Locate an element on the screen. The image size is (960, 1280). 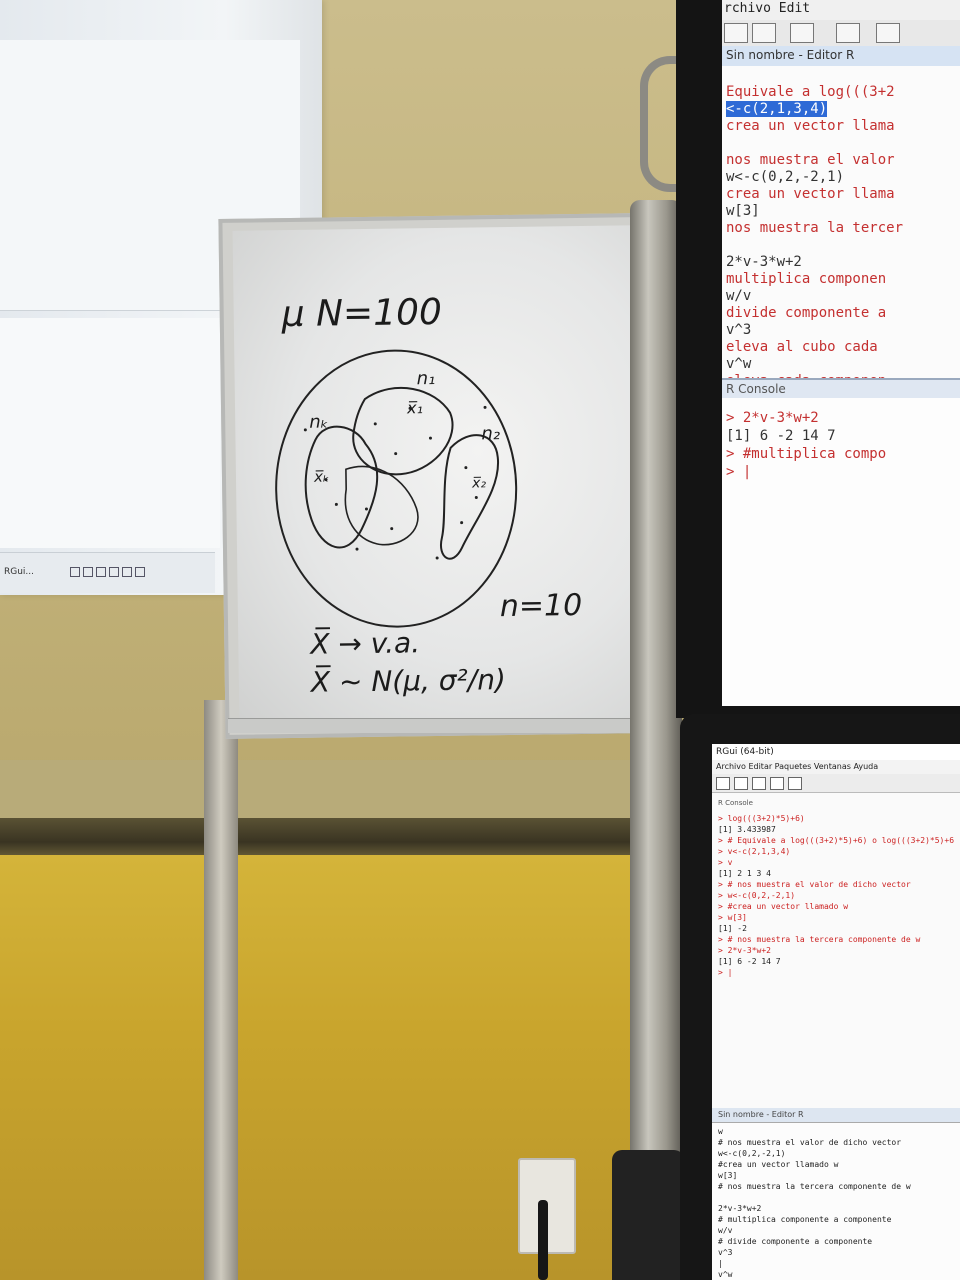
code-line: <-c(2,1,3,4) is located at coordinates (777, 109).